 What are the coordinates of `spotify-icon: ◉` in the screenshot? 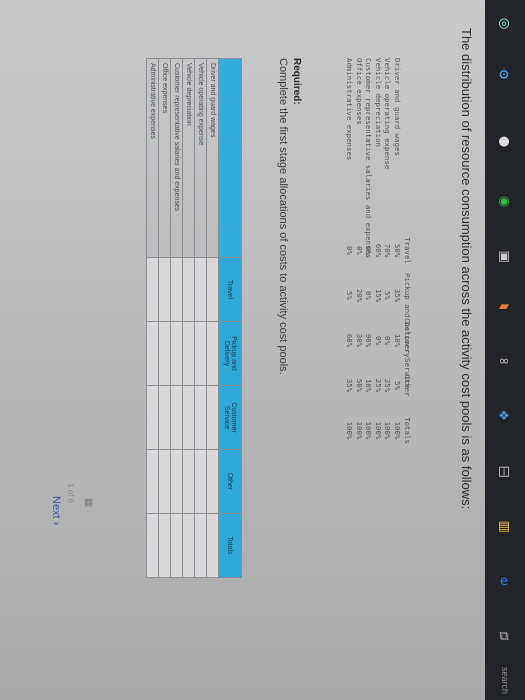 It's located at (504, 201).